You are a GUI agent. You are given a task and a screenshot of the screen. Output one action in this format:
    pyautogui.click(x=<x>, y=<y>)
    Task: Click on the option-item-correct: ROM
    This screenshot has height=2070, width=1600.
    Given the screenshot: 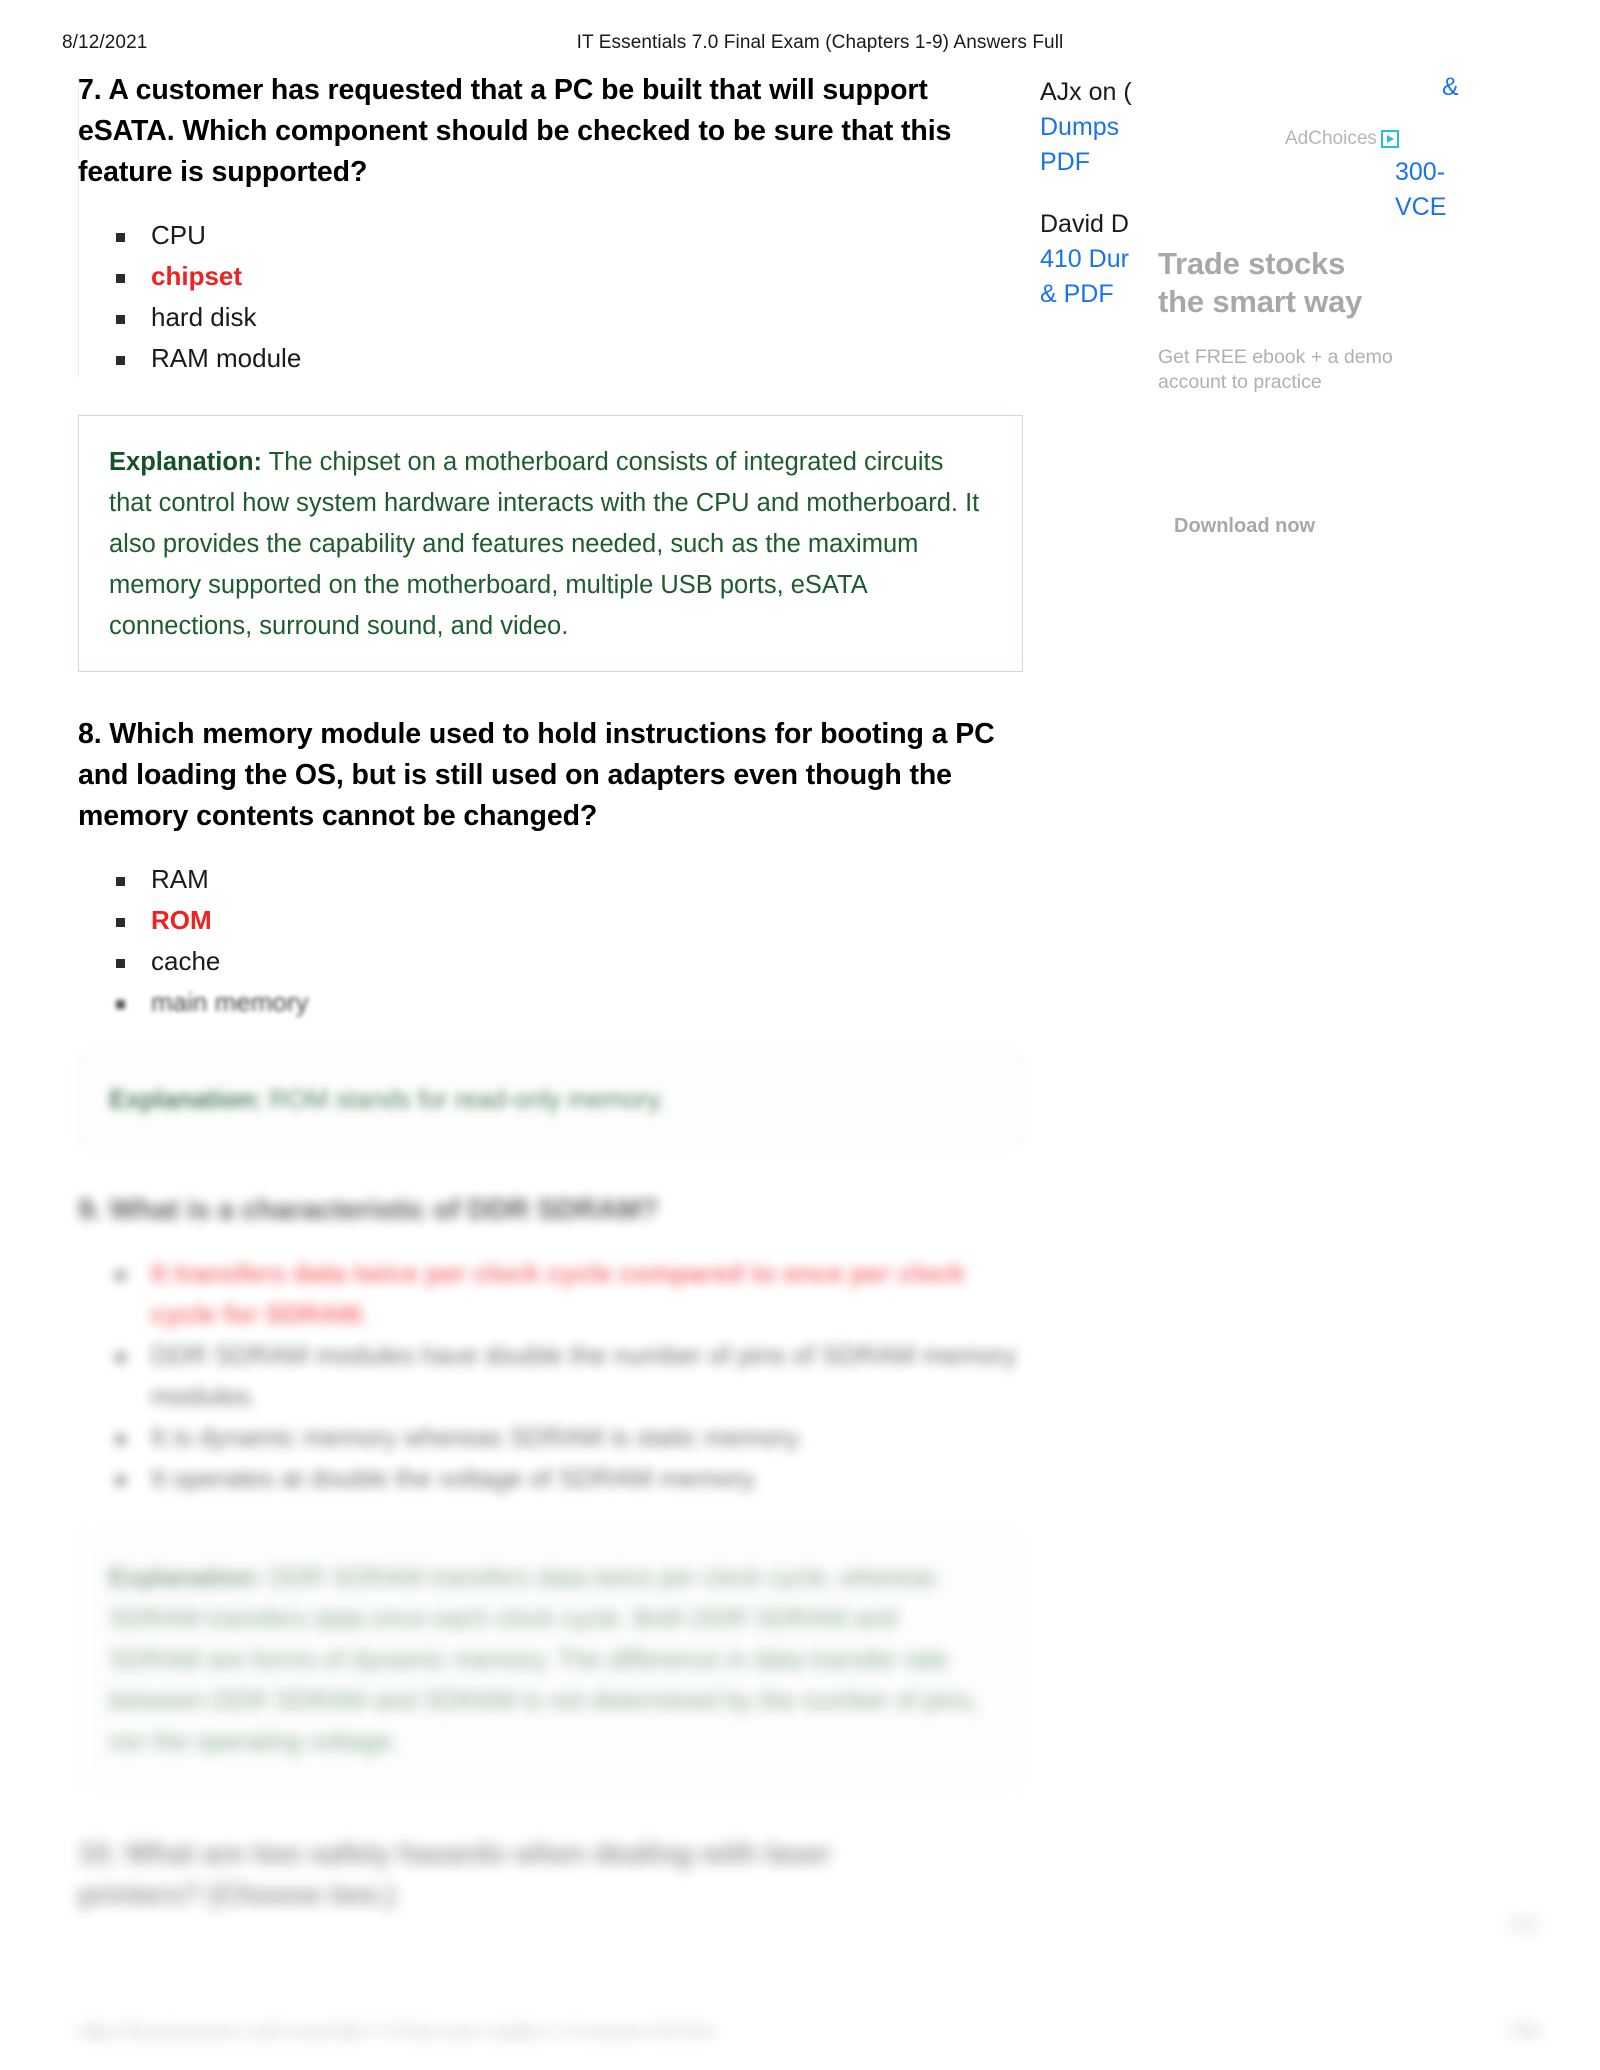 What is the action you would take?
    pyautogui.click(x=564, y=920)
    